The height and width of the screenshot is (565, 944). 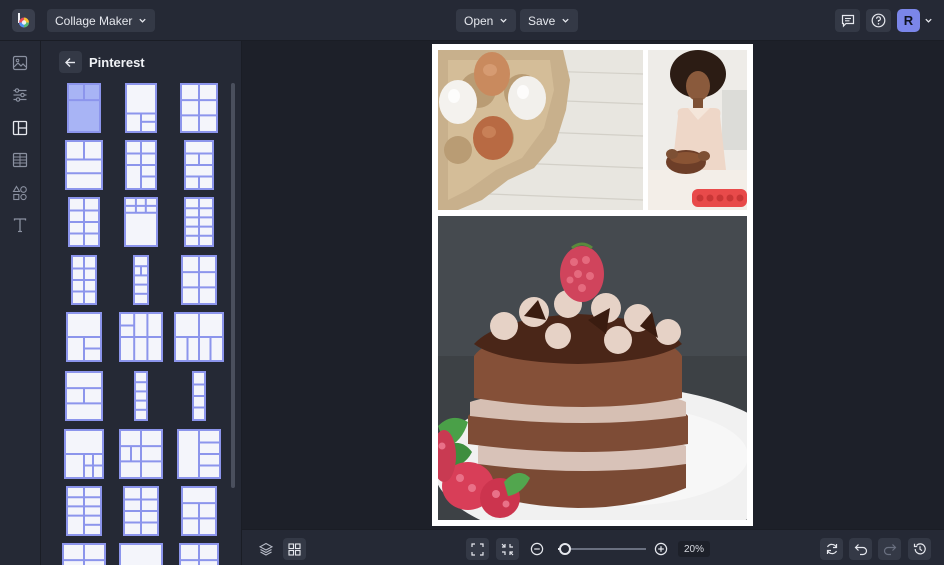 What do you see at coordinates (593, 547) in the screenshot?
I see `bottom-toolbar: 20%` at bounding box center [593, 547].